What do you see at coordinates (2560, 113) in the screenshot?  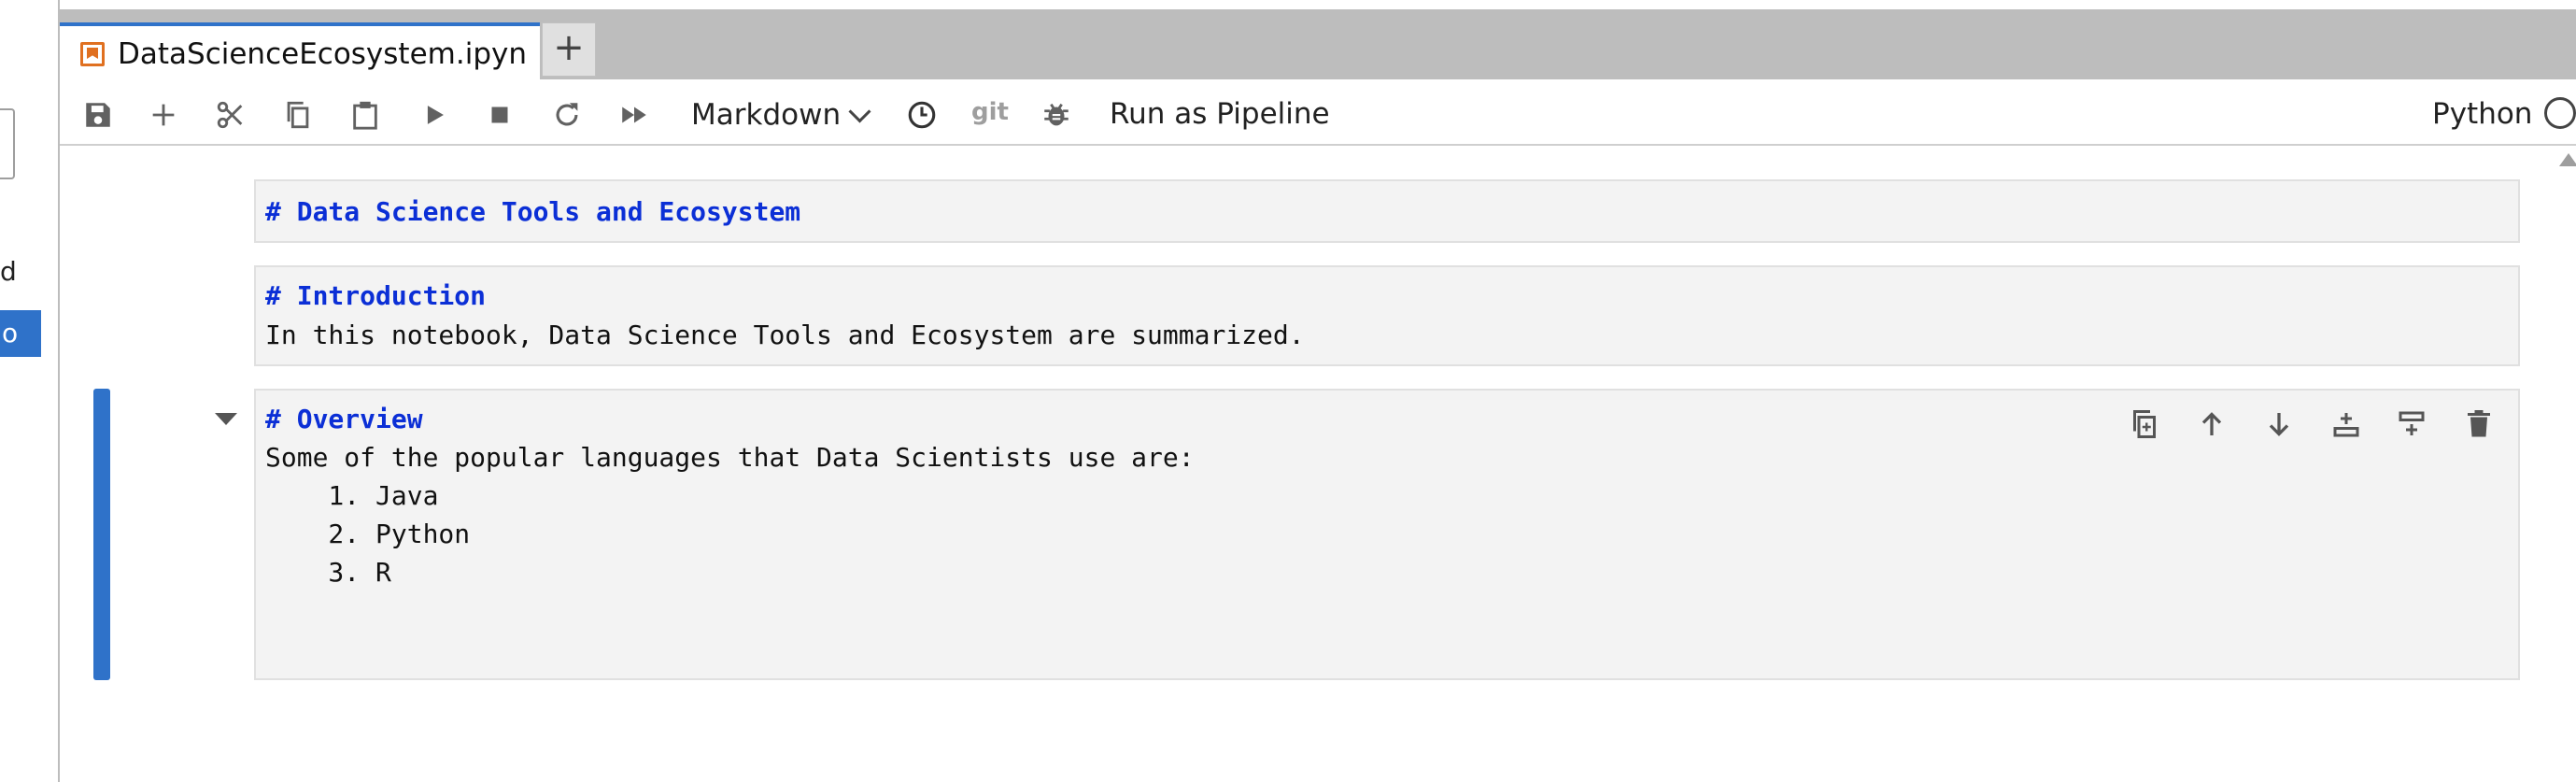 I see `kernel-status-icon` at bounding box center [2560, 113].